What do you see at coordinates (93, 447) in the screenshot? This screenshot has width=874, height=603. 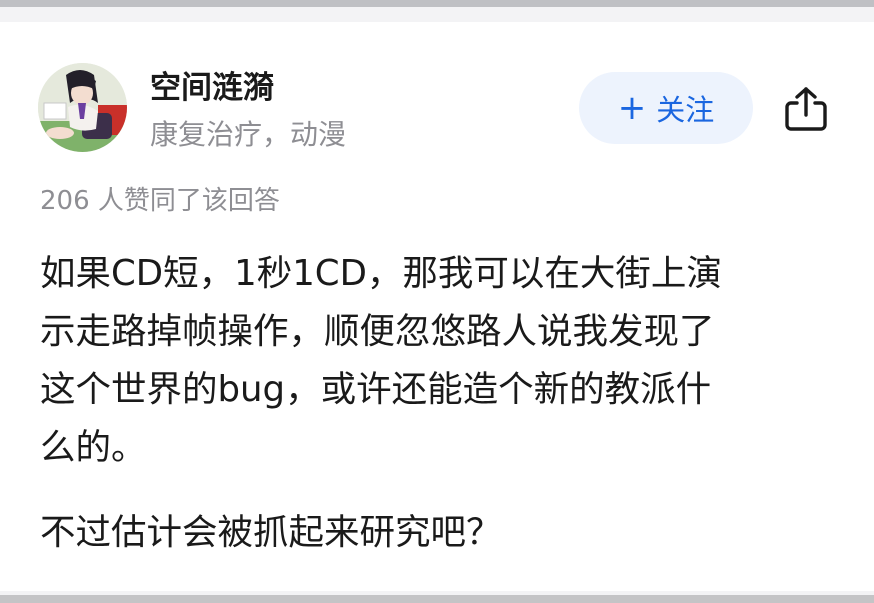 I see `answer-line: 么的。` at bounding box center [93, 447].